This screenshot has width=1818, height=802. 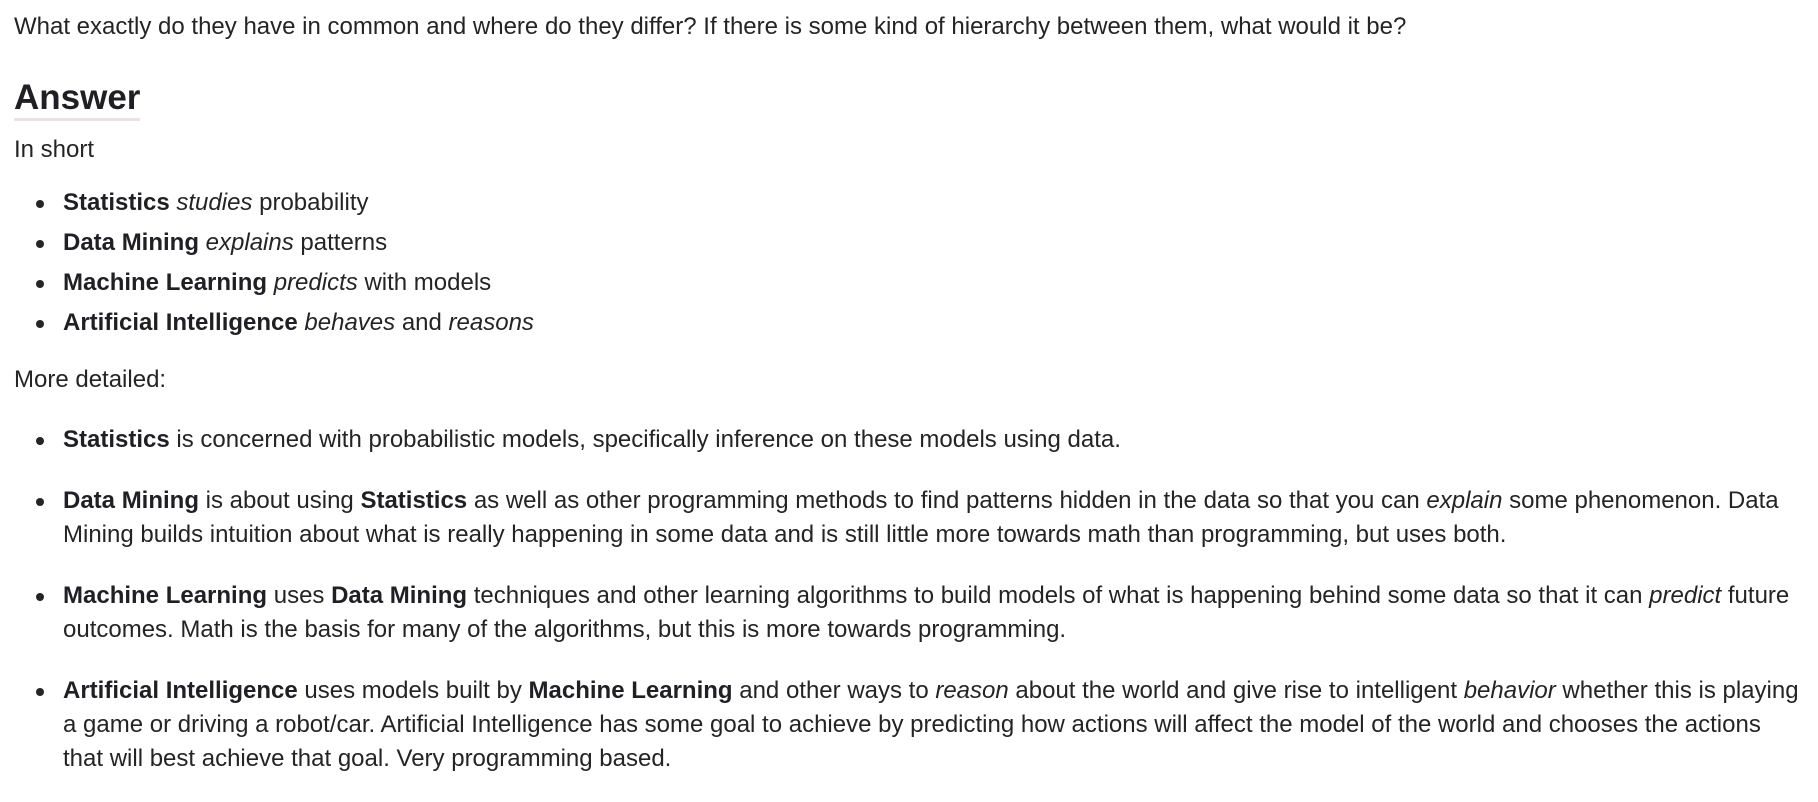 I want to click on verb: reasons, so click(x=491, y=322).